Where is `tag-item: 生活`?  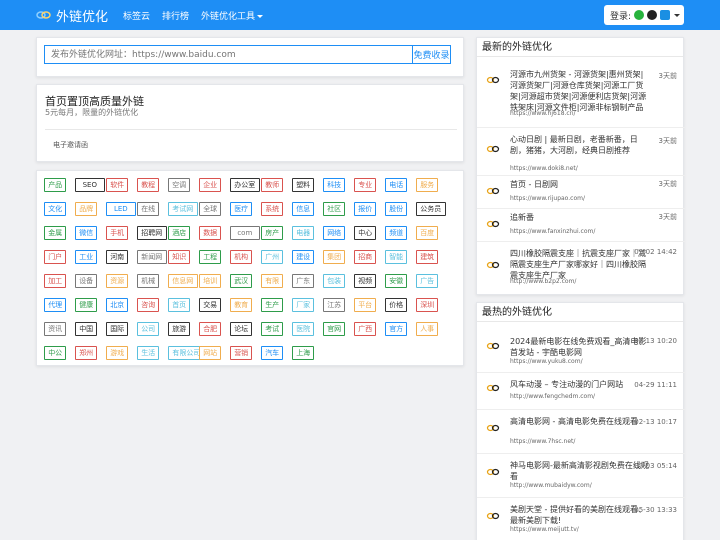 tag-item: 生活 is located at coordinates (148, 353).